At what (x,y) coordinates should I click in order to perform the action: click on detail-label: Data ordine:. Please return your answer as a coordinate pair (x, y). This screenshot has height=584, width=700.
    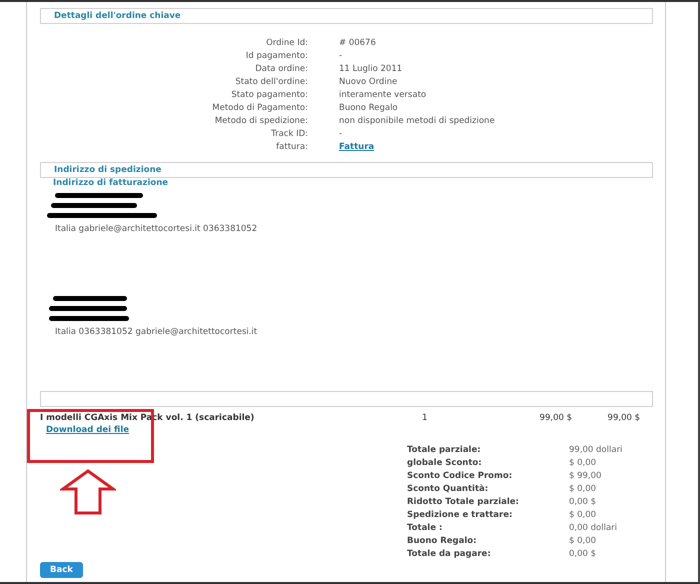
    Looking at the image, I should click on (281, 69).